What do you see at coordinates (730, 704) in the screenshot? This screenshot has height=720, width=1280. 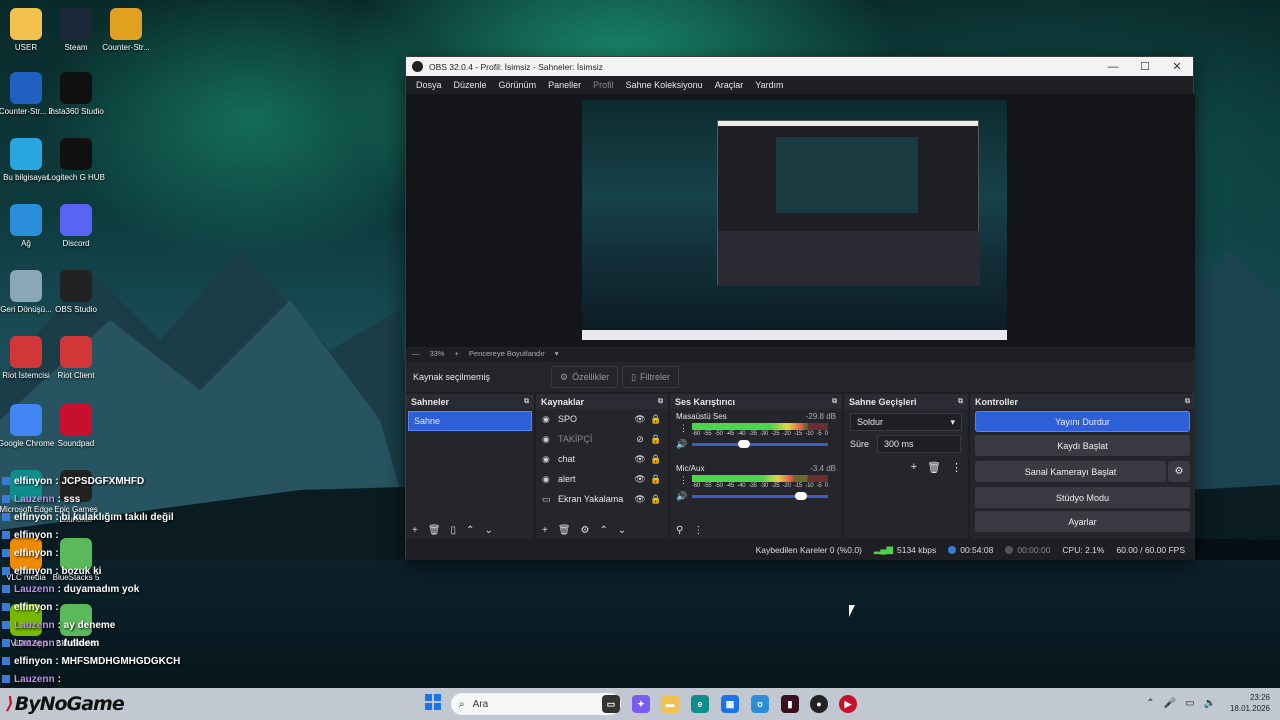 I see `store-icon: ▦` at bounding box center [730, 704].